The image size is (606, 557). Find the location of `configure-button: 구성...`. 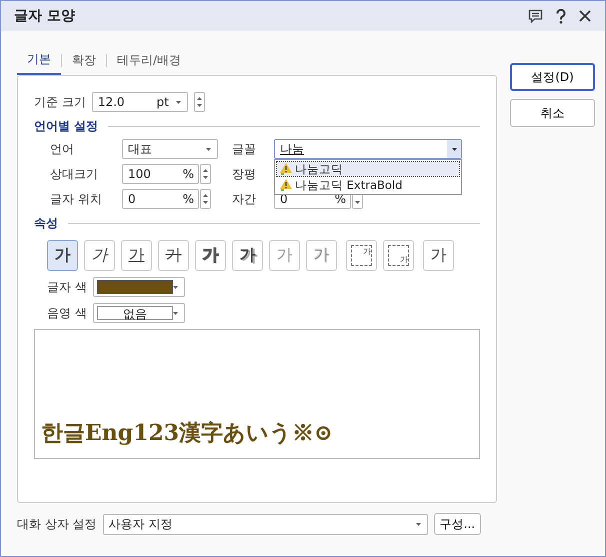

configure-button: 구성... is located at coordinates (458, 524).